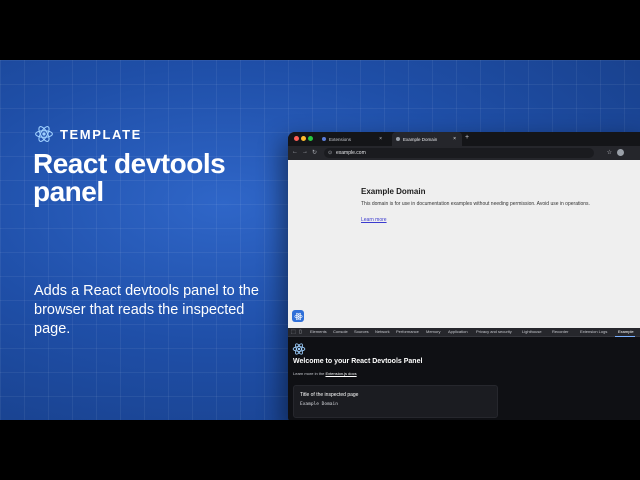  What do you see at coordinates (318, 331) in the screenshot?
I see `devtools-tab-elements: Elements` at bounding box center [318, 331].